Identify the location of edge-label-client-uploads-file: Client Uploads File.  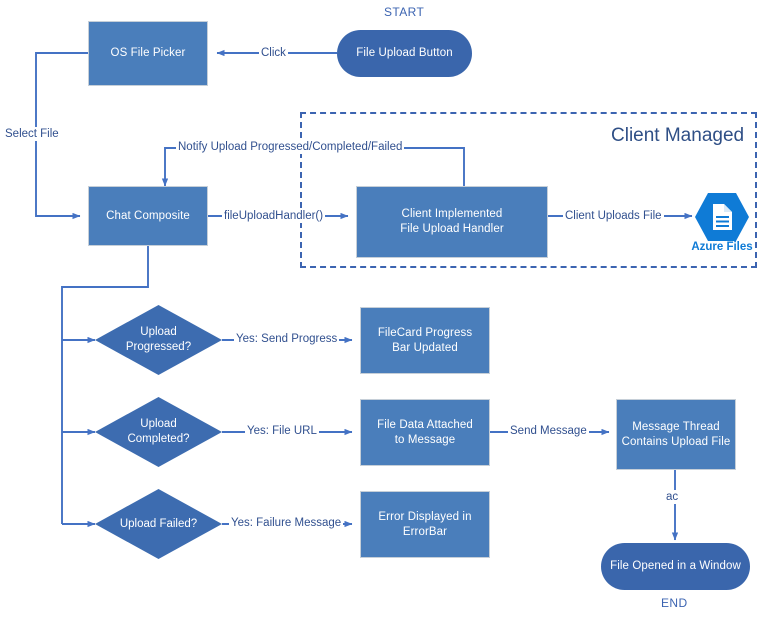
(613, 216).